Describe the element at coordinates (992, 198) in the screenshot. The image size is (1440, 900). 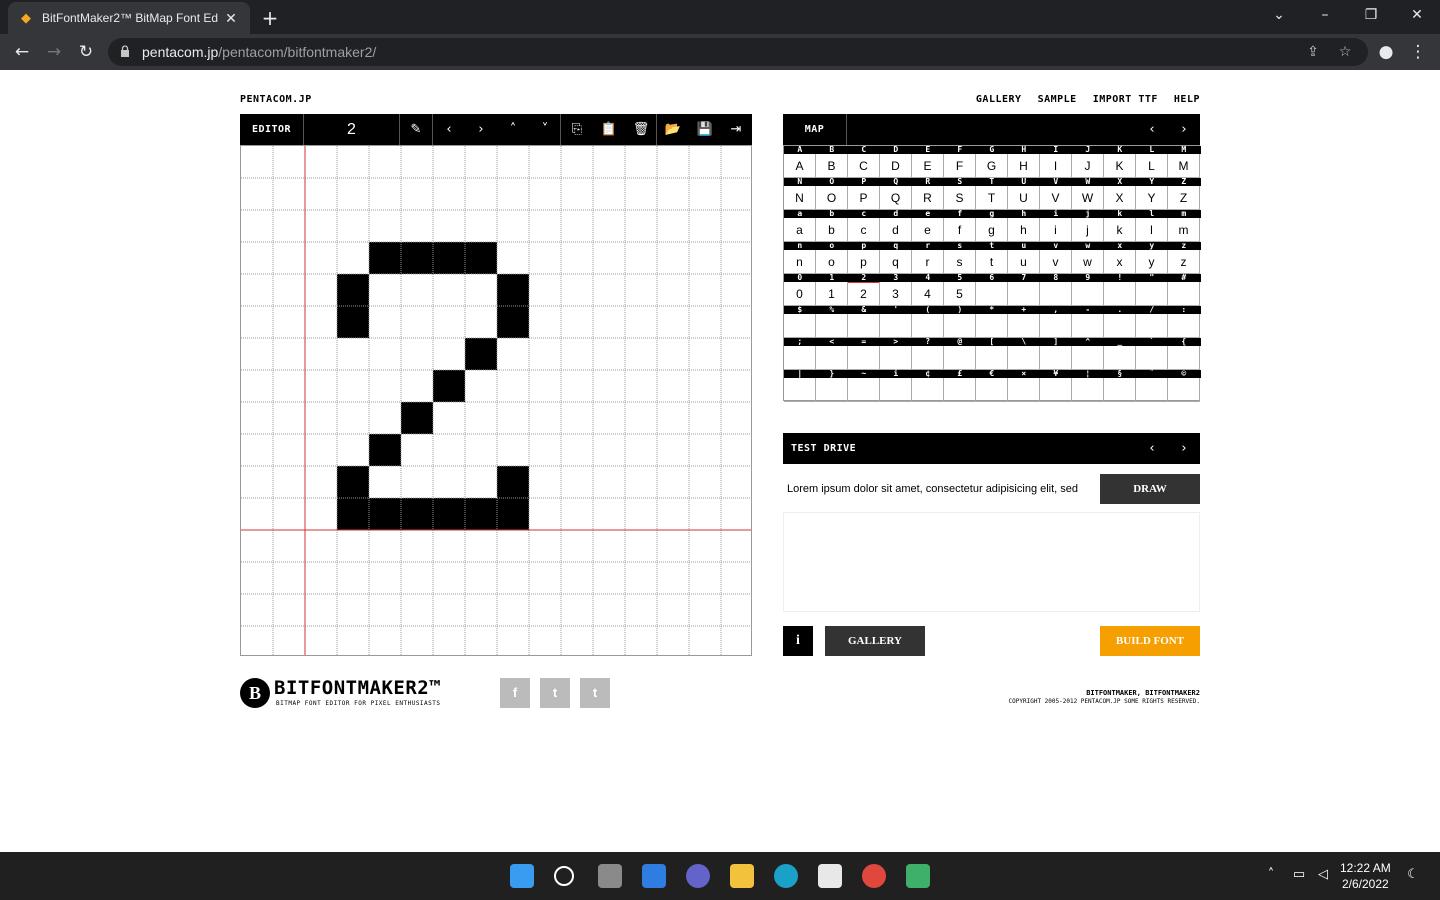
I see `map-glyph-cell: T` at that location.